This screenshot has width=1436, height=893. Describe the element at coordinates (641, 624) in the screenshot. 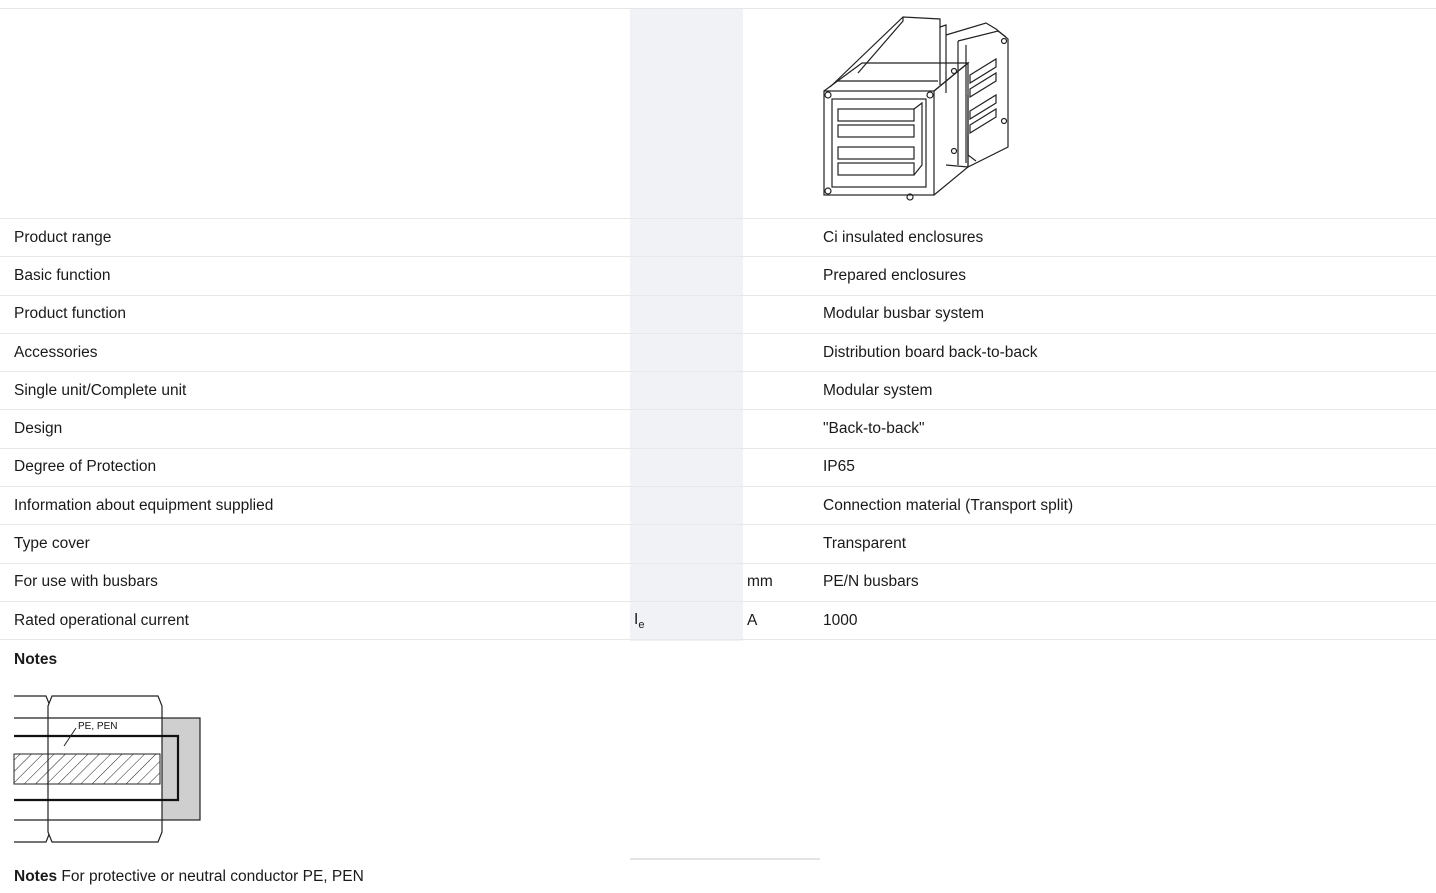

I see `symbol-subscript: e` at that location.